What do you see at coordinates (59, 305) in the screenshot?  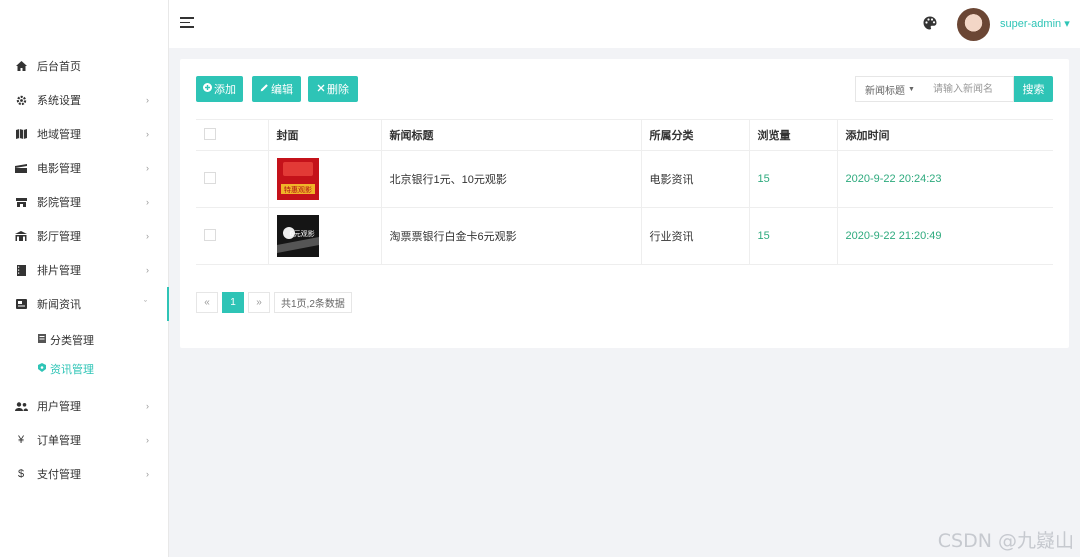 I see `sidebar-item-label: 新闻资讯` at bounding box center [59, 305].